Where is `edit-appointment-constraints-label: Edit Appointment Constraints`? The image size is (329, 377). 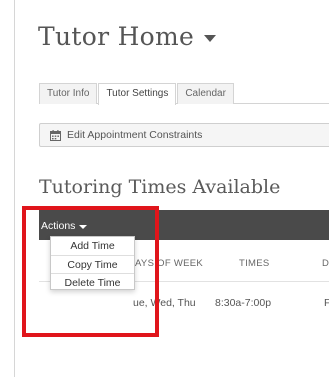
edit-appointment-constraints-label: Edit Appointment Constraints is located at coordinates (135, 135).